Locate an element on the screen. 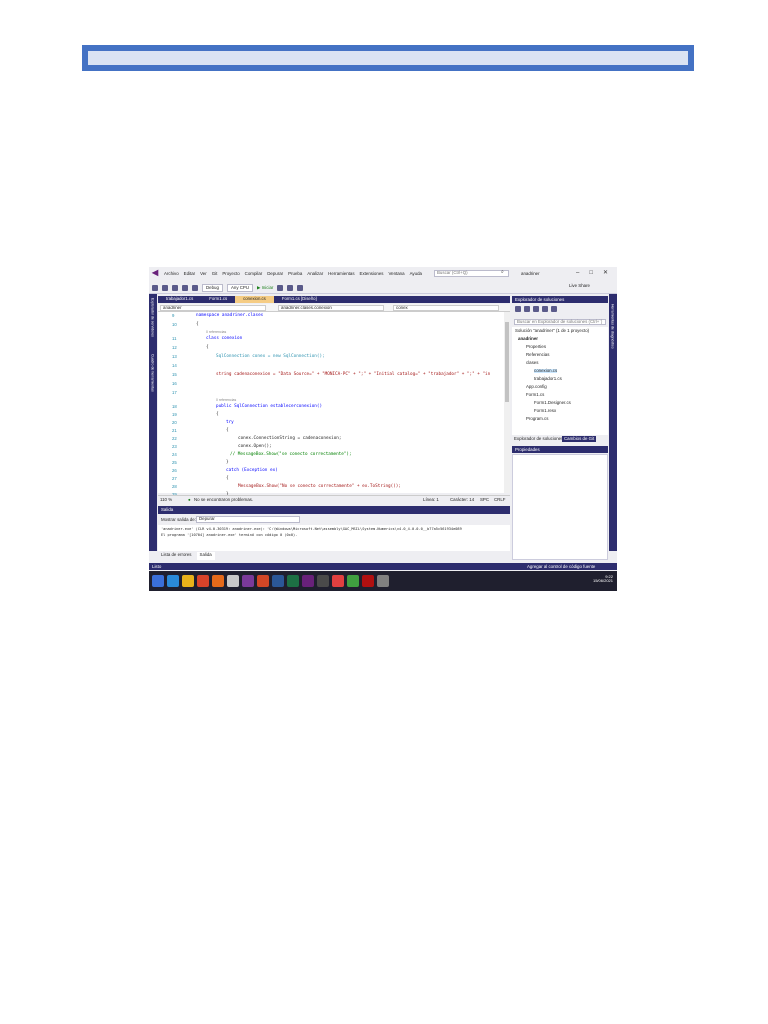  menu-compilar: Compilar is located at coordinates (254, 273).